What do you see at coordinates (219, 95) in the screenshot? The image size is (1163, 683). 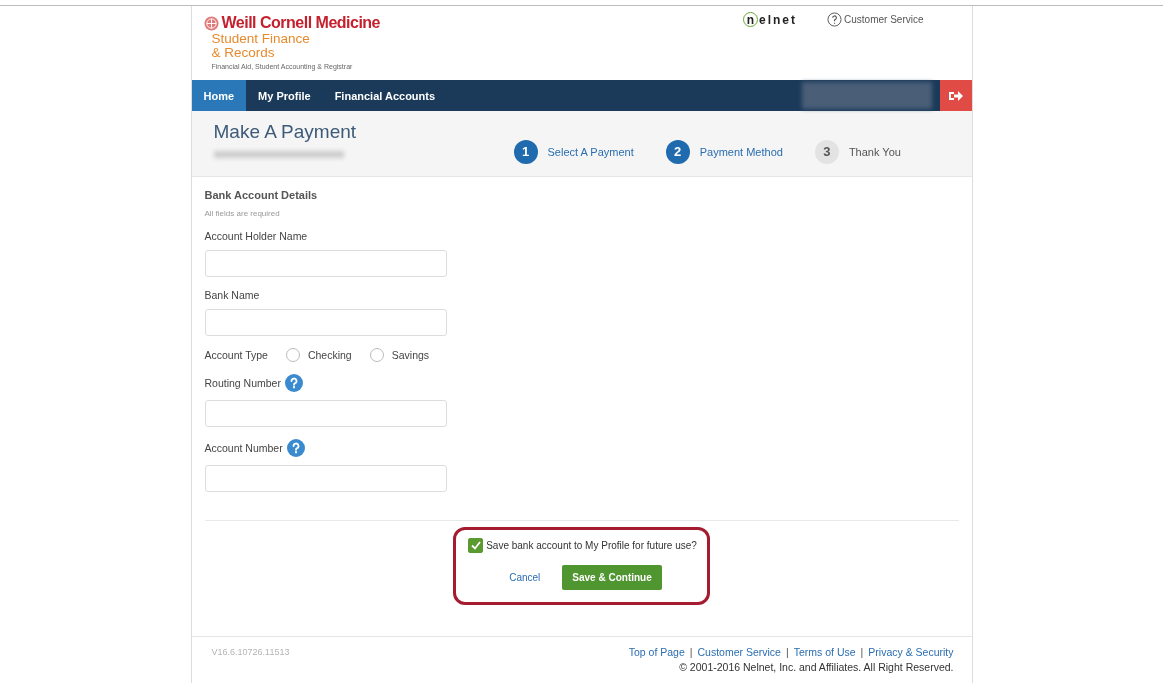 I see `nav-tab: Home` at bounding box center [219, 95].